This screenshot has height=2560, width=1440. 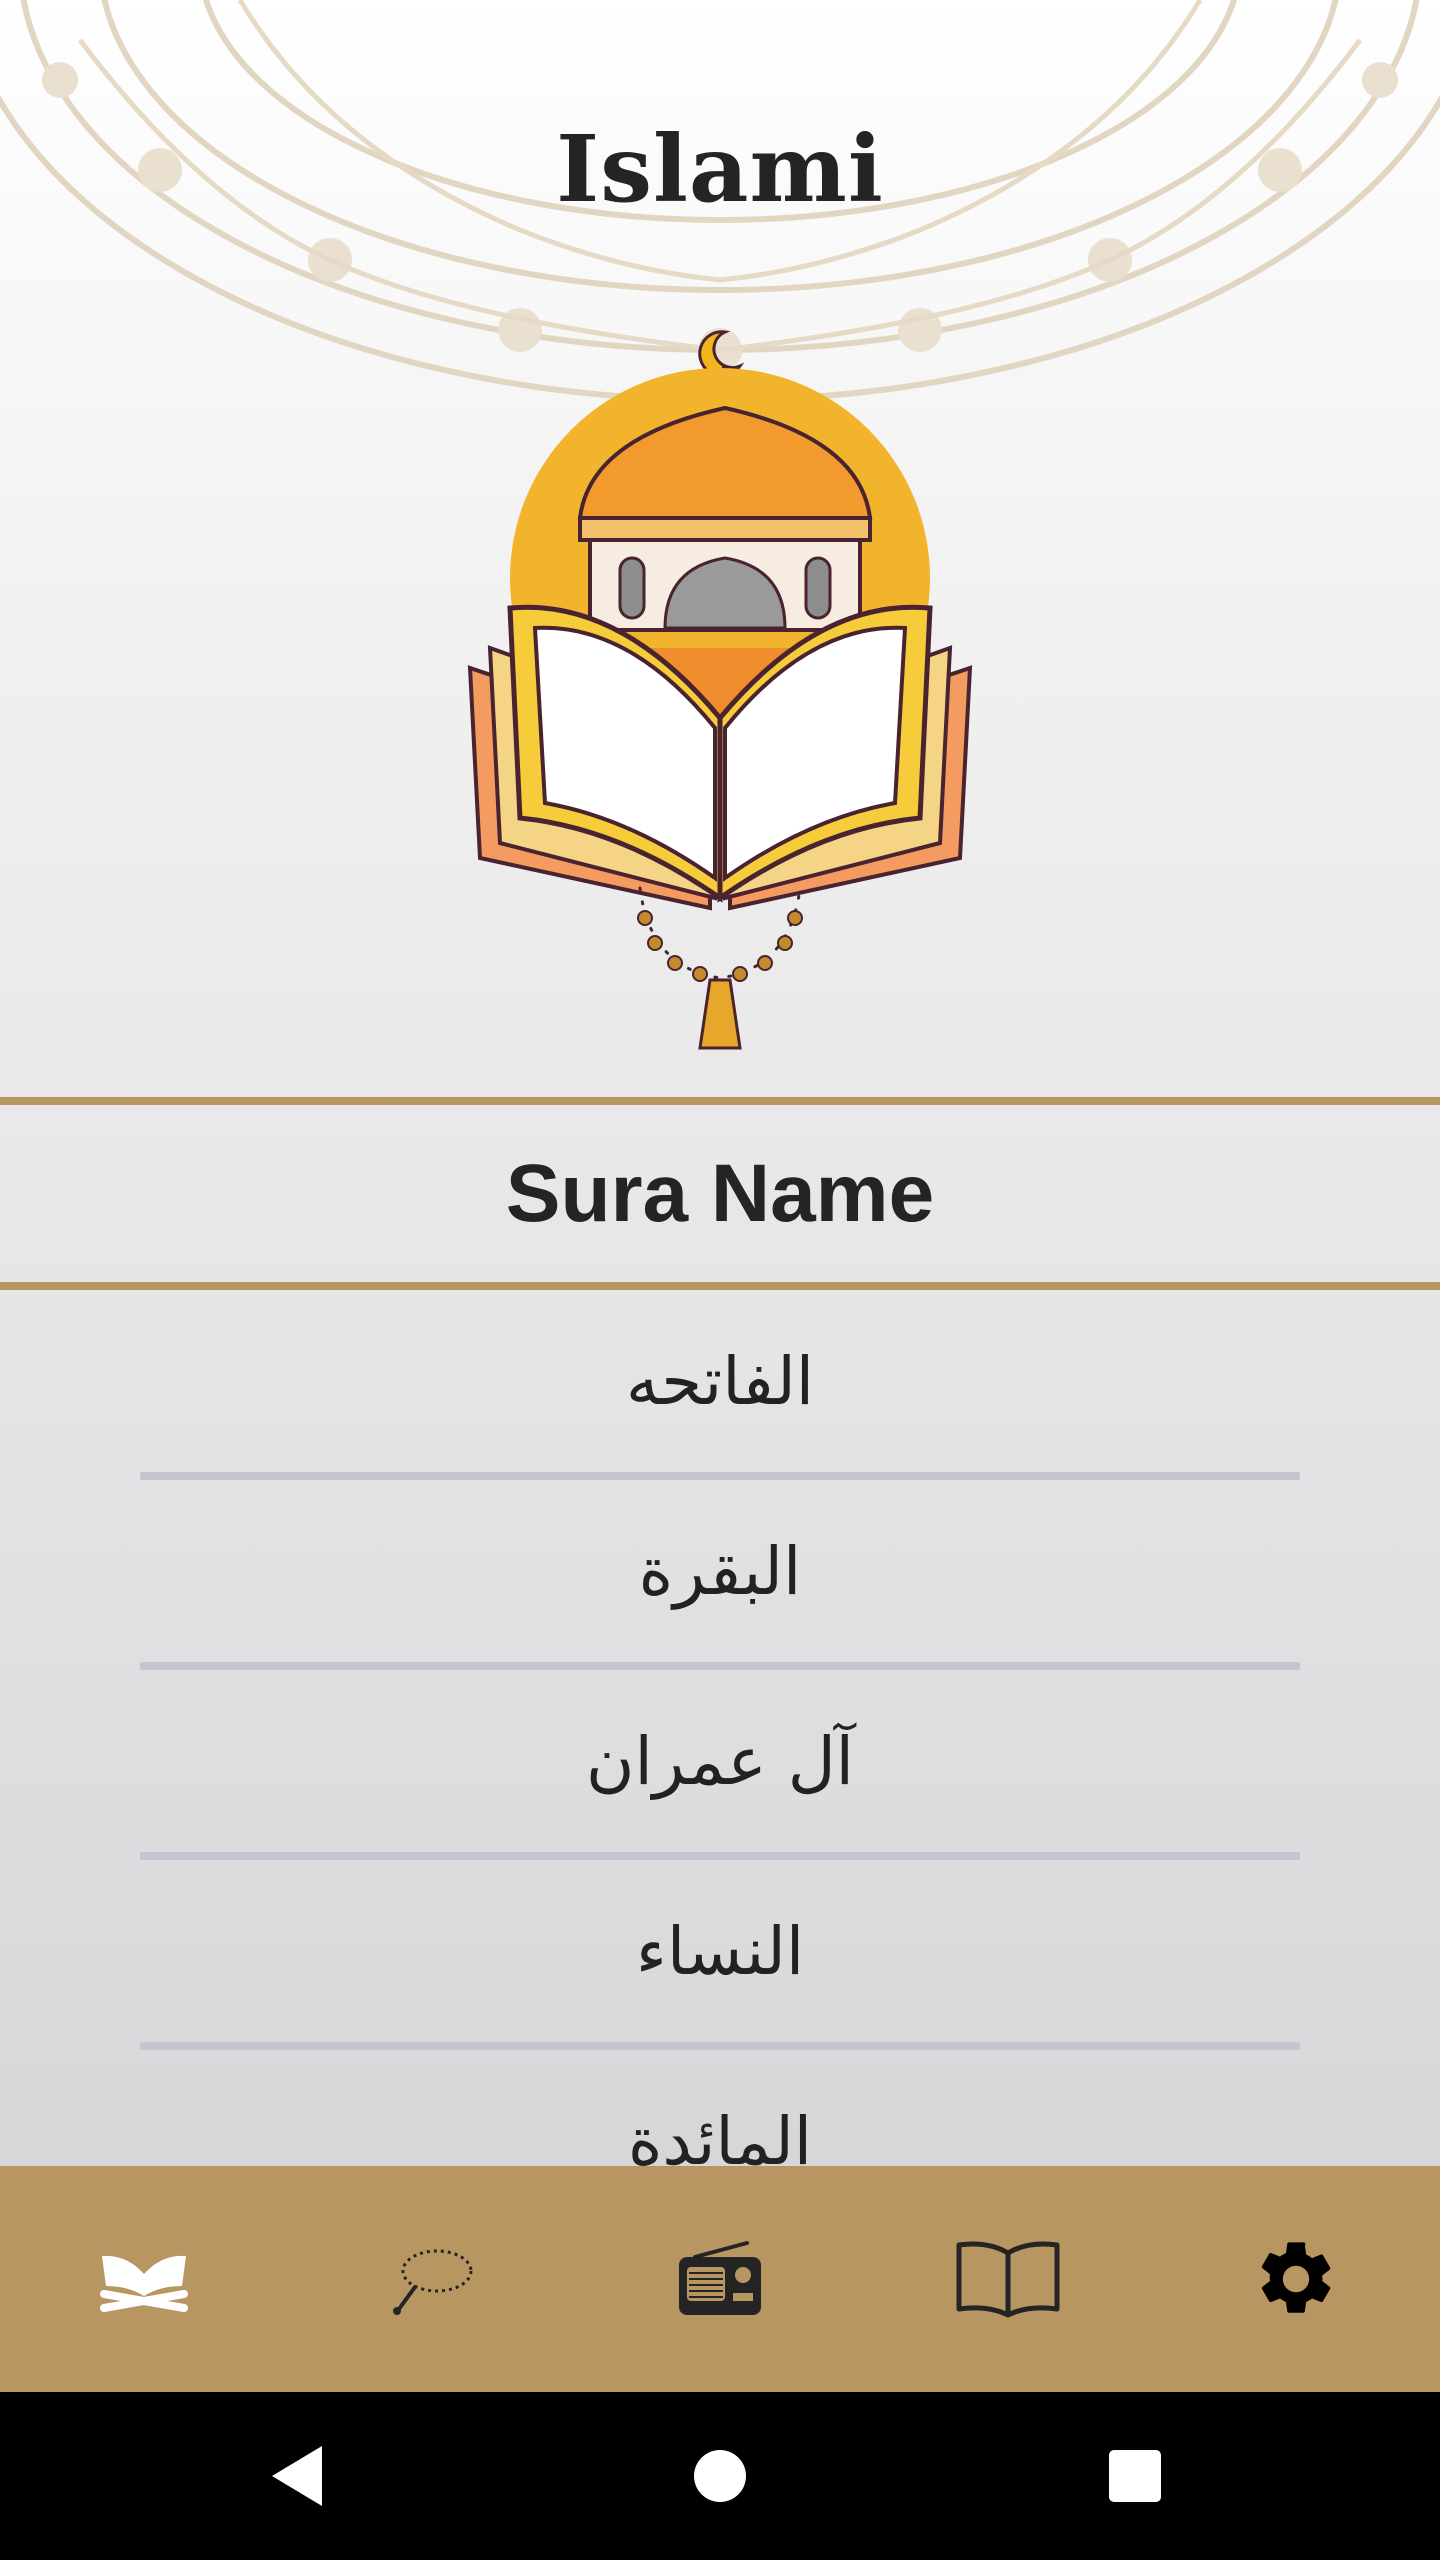 I want to click on settings-gear-icon, so click(x=1296, y=2277).